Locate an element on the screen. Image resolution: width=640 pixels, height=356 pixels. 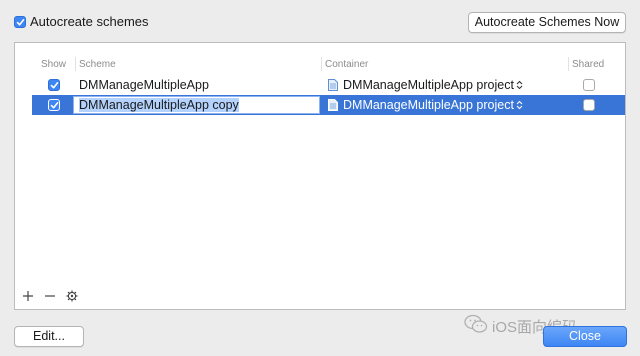
remove-icon is located at coordinates (50, 296).